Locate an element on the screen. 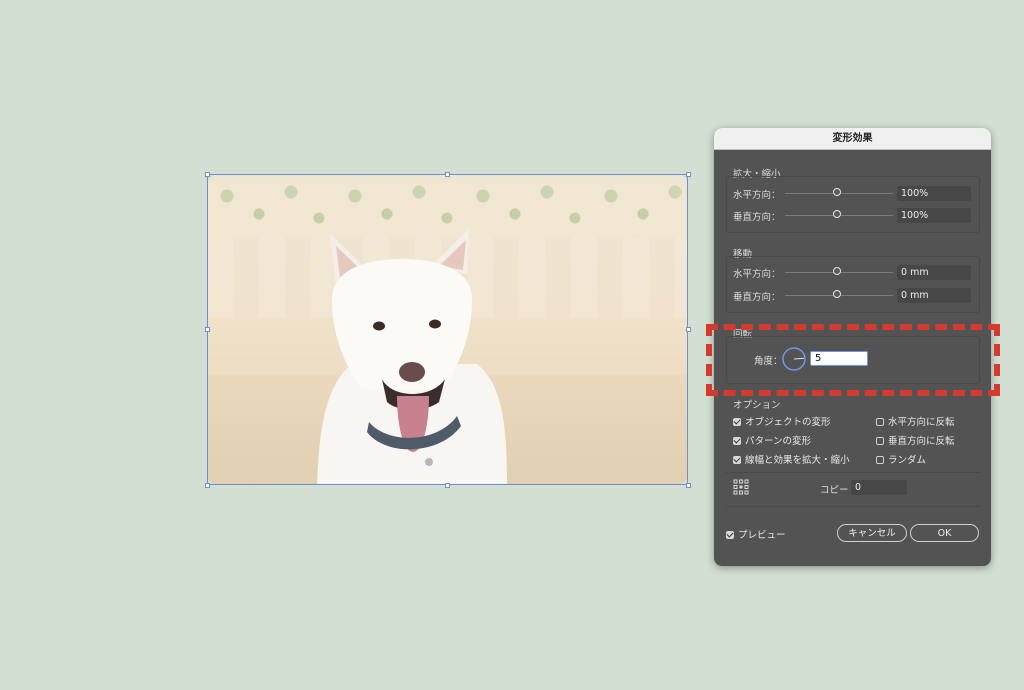 Image resolution: width=1024 pixels, height=690 pixels. transform-objects-checkbox: オブジェクトの変形 is located at coordinates (782, 421).